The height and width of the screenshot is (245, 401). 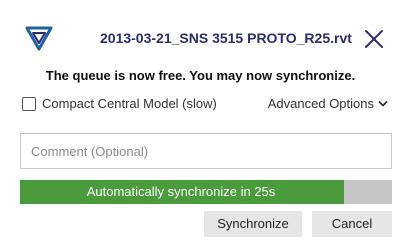 What do you see at coordinates (181, 191) in the screenshot?
I see `progress-text: Automatically synchronize in 25s` at bounding box center [181, 191].